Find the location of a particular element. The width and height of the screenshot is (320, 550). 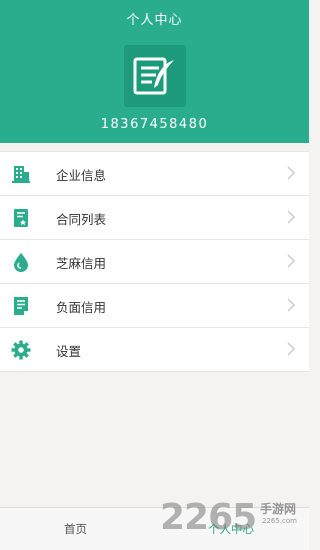

menu-item-label: 负面信用 is located at coordinates (81, 307).